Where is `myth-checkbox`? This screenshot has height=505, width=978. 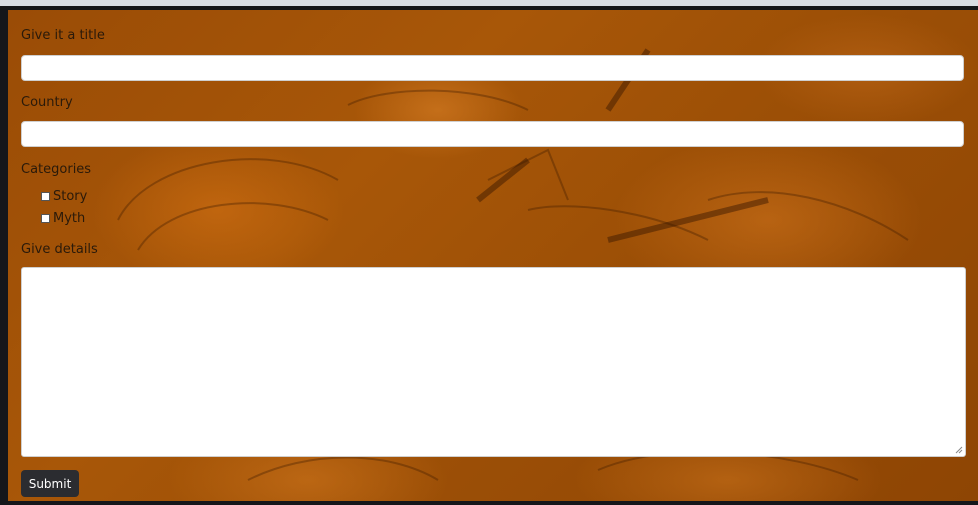 myth-checkbox is located at coordinates (45, 218).